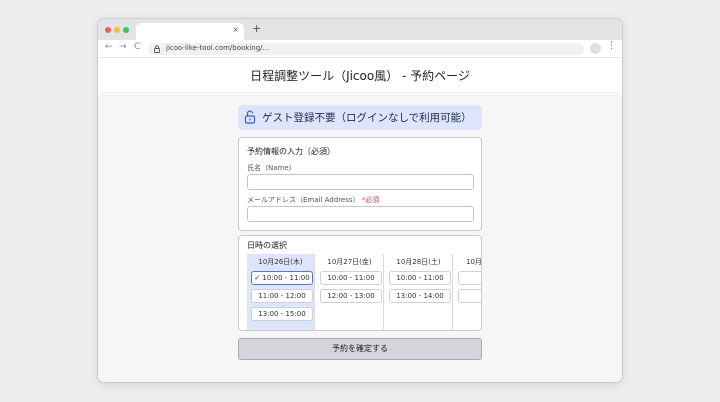 This screenshot has height=402, width=720. I want to click on guest-banner-label: ゲスト登録不要（ログインなしで利用可能）, so click(367, 118).